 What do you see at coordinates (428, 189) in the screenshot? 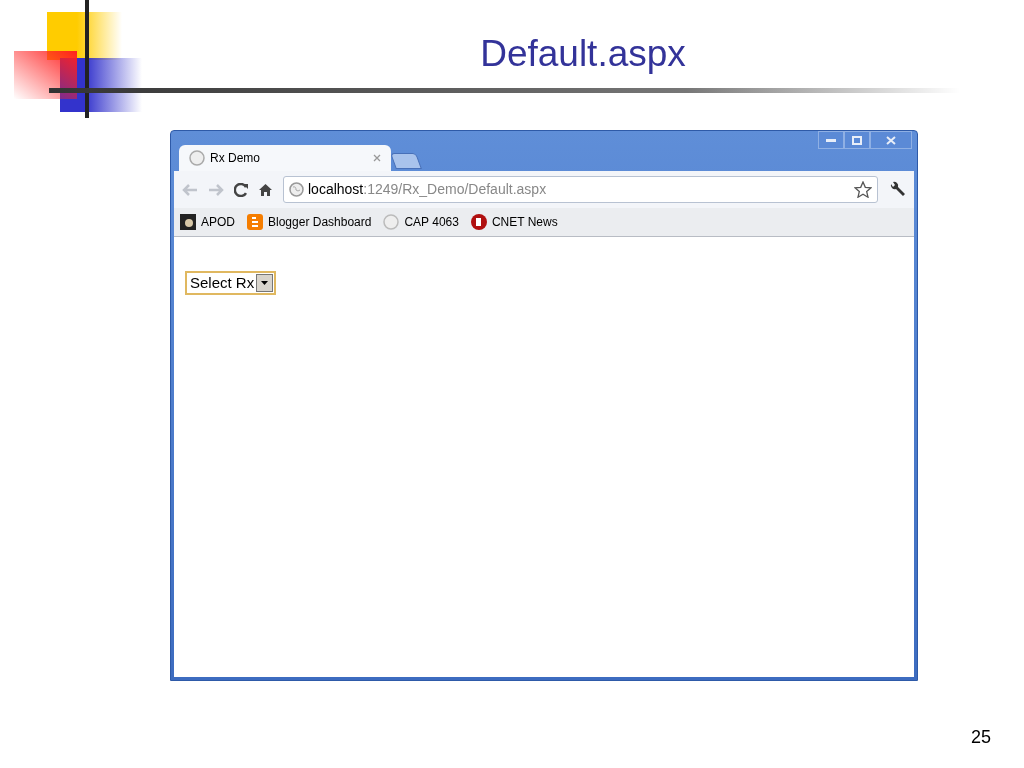
I see `url-text: localhost:1249/Rx_Demo/Default.aspx` at bounding box center [428, 189].